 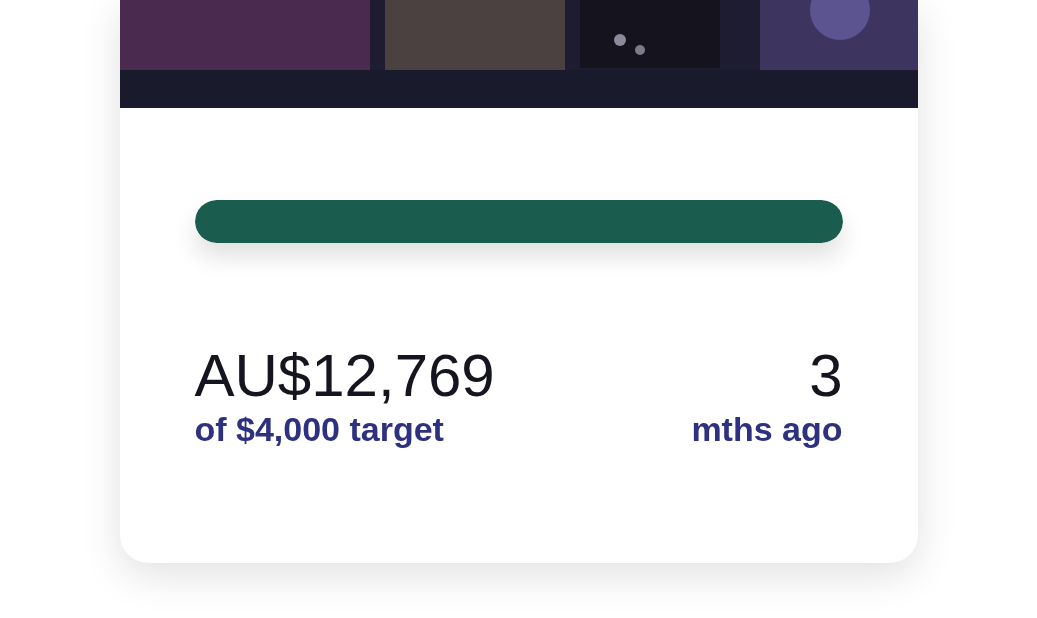 I want to click on raised-amount: AU$12,769, so click(x=344, y=376).